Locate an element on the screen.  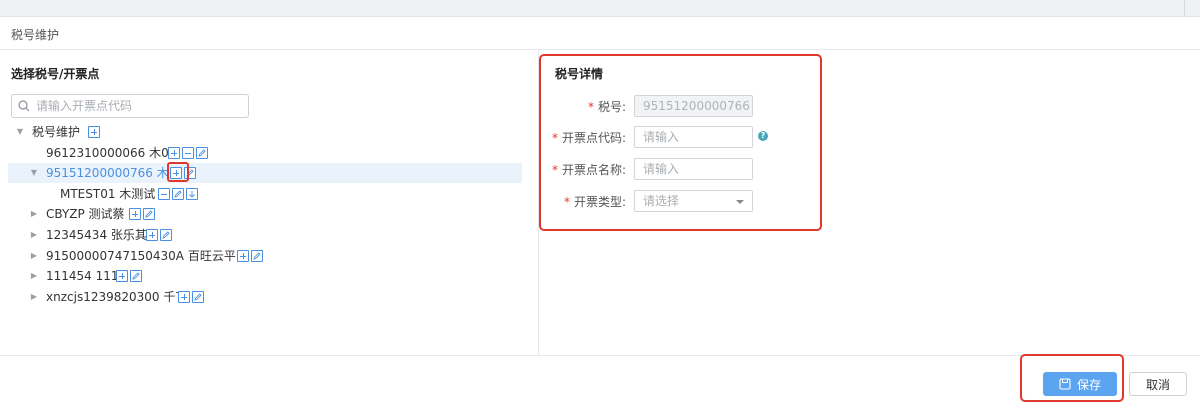
save-button: 保存 is located at coordinates (1080, 384).